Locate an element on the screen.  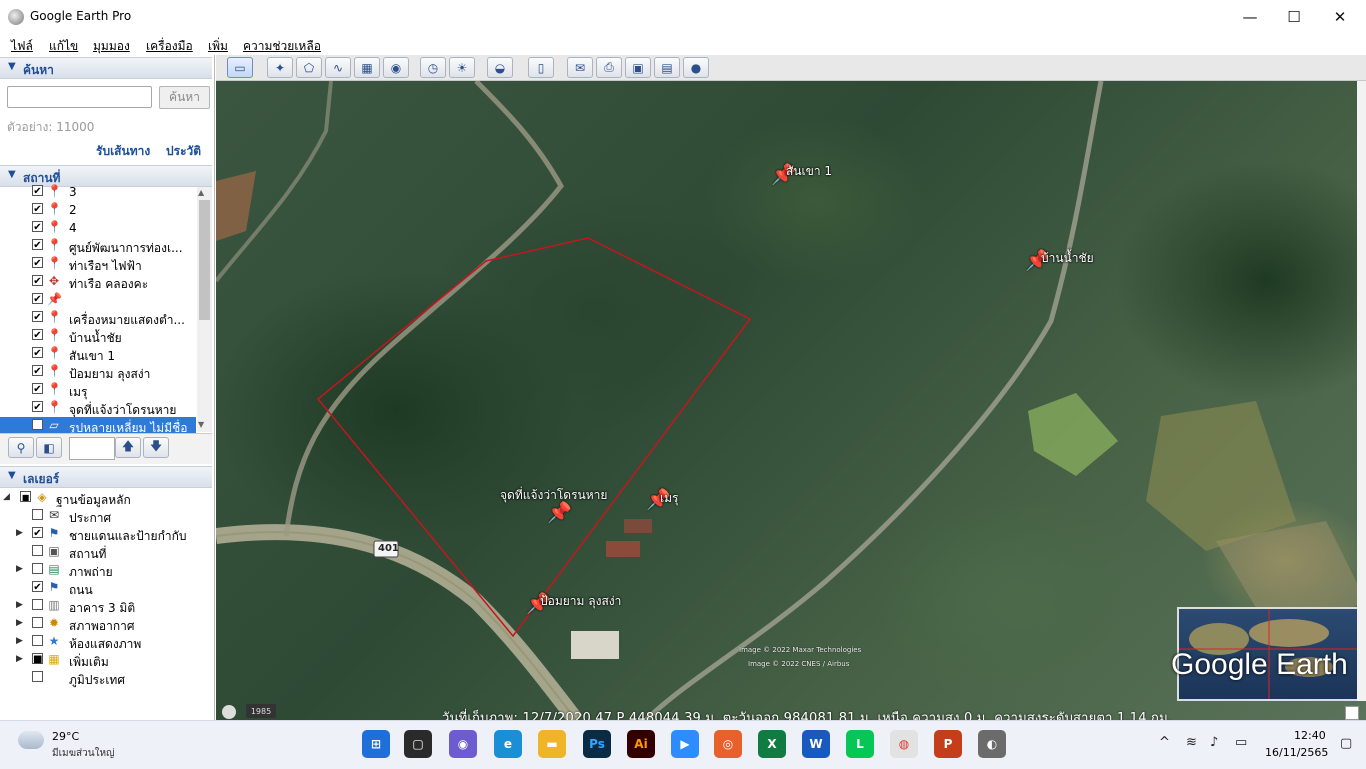
places-item: ✔ 📍 บ้านน้ำชัย is located at coordinates (98, 336).